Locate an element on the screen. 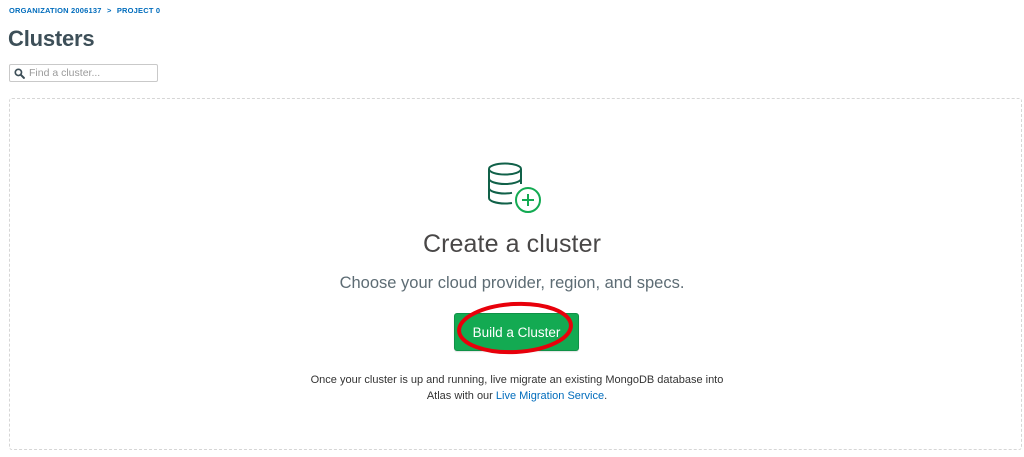 The image size is (1024, 457). page-title: Clusters is located at coordinates (51, 38).